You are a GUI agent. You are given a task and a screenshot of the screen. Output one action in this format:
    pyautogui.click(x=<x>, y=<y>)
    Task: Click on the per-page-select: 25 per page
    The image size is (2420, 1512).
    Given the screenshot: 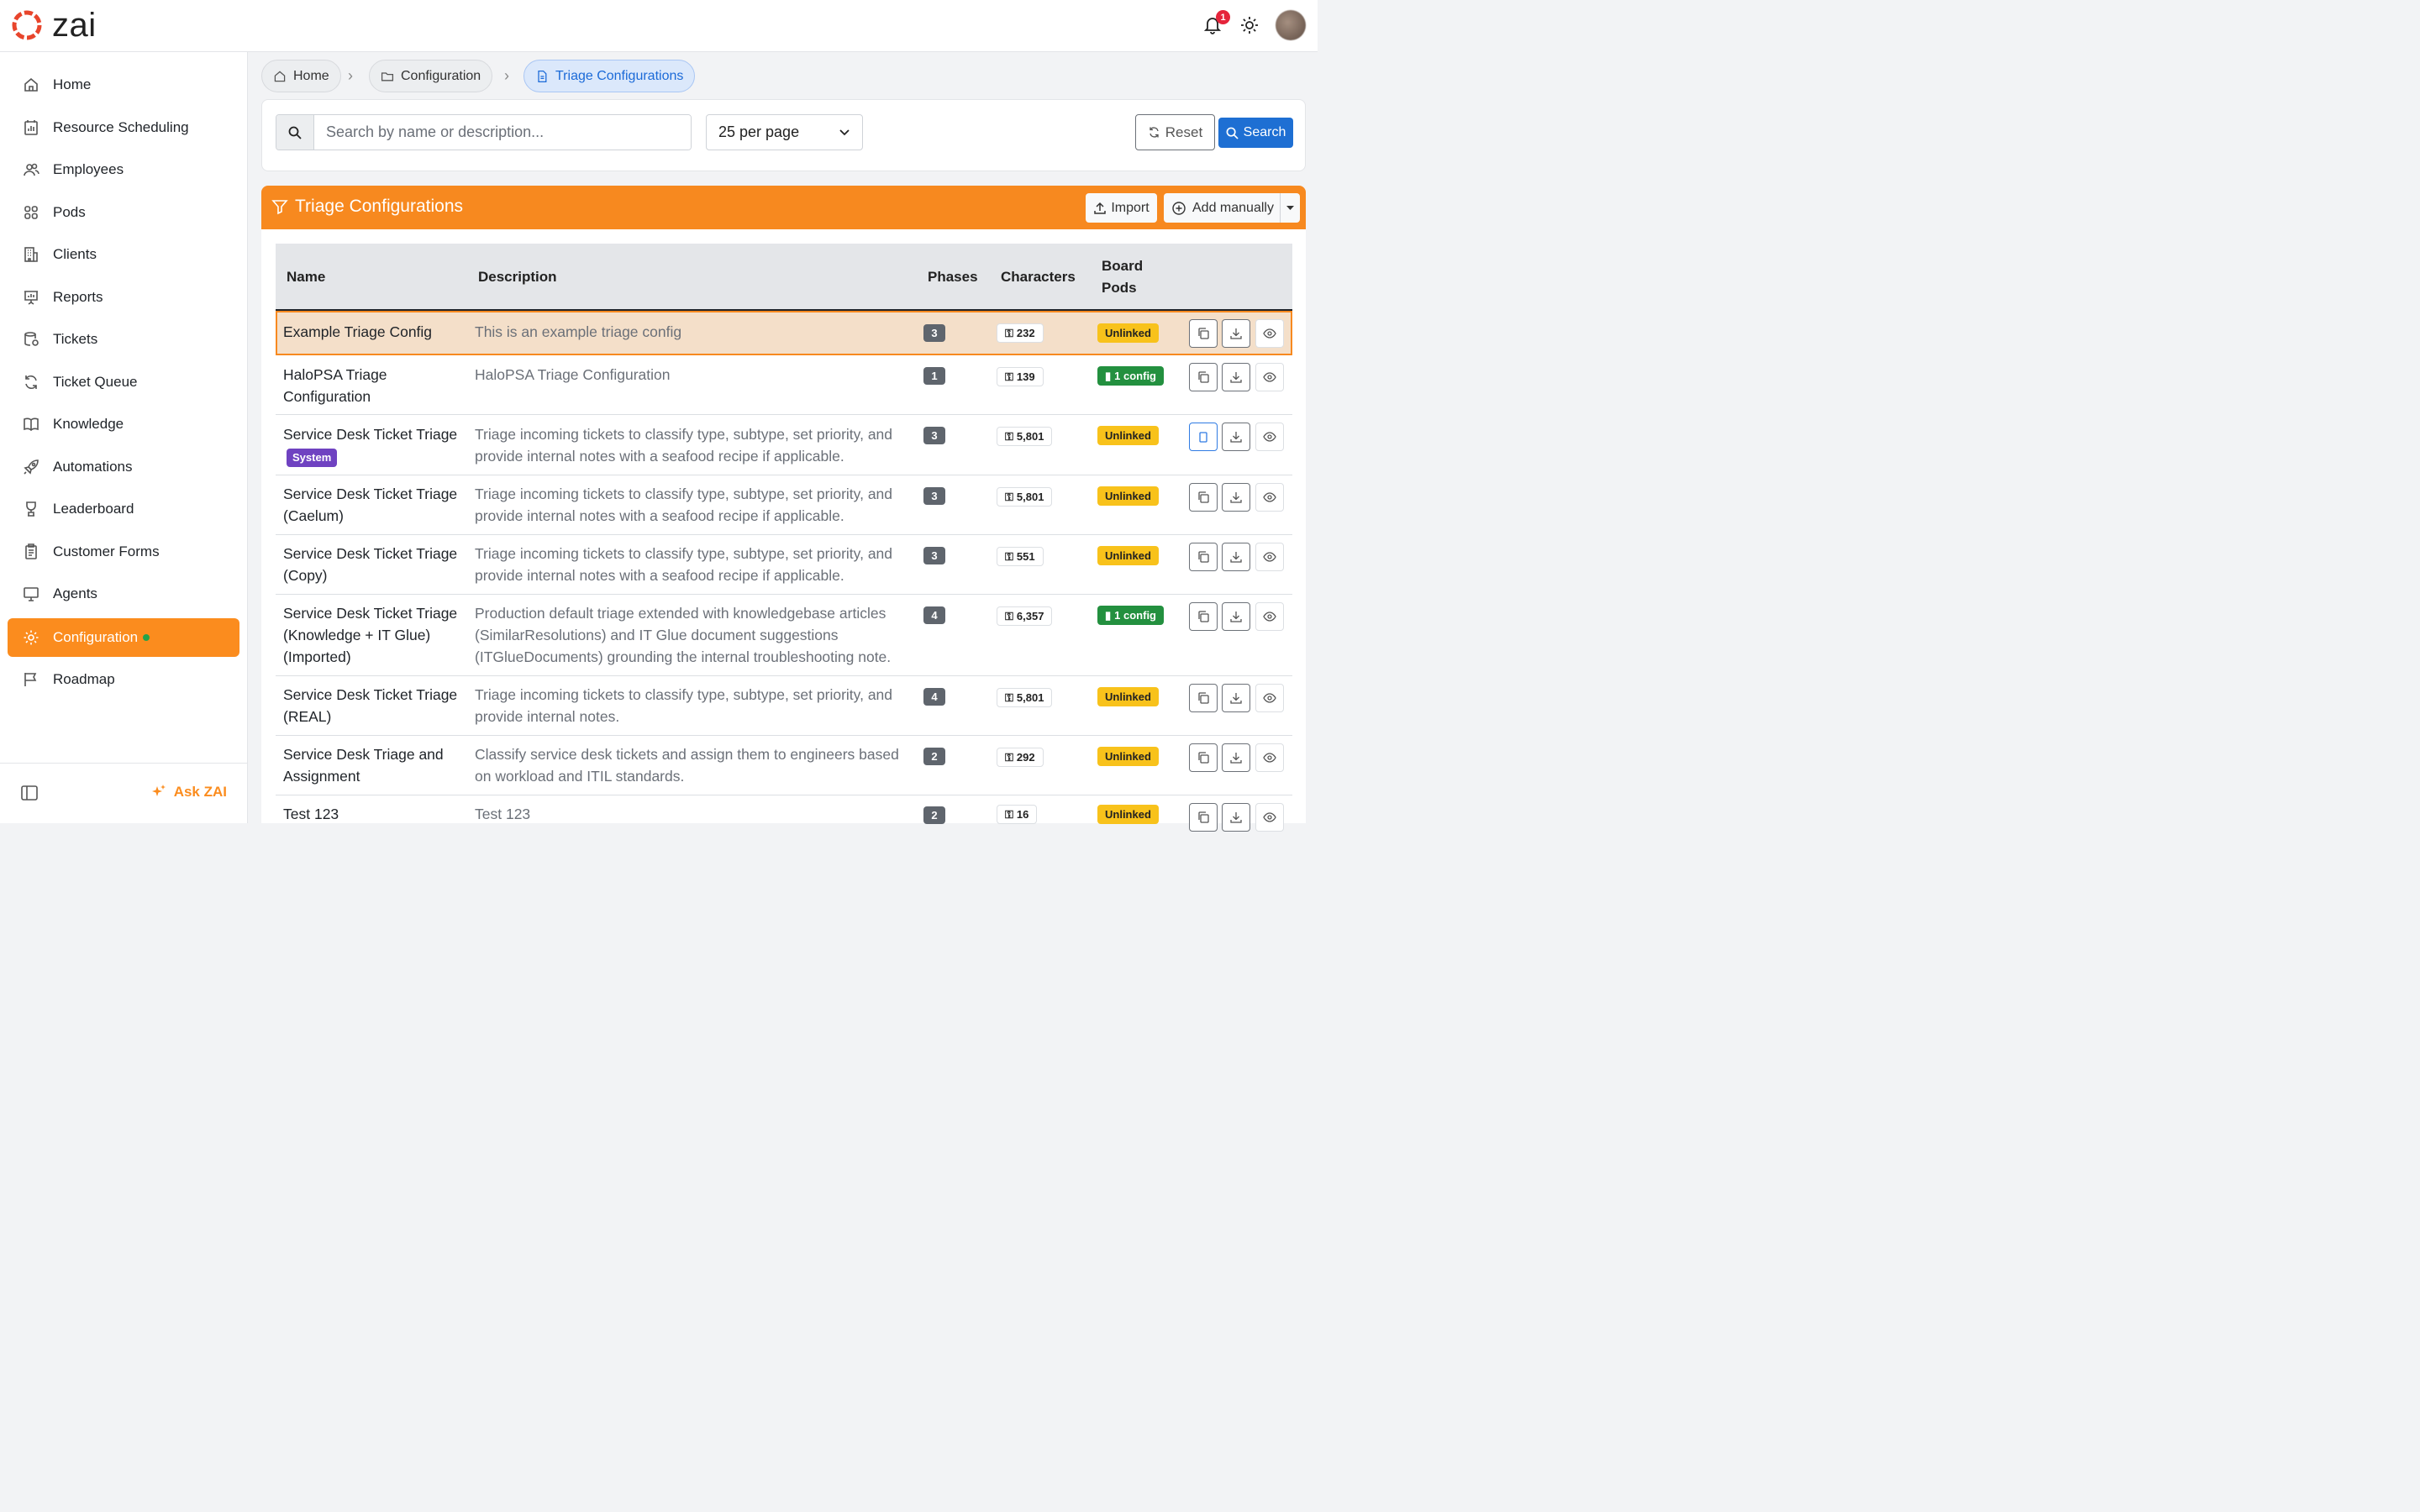 What is the action you would take?
    pyautogui.click(x=784, y=132)
    